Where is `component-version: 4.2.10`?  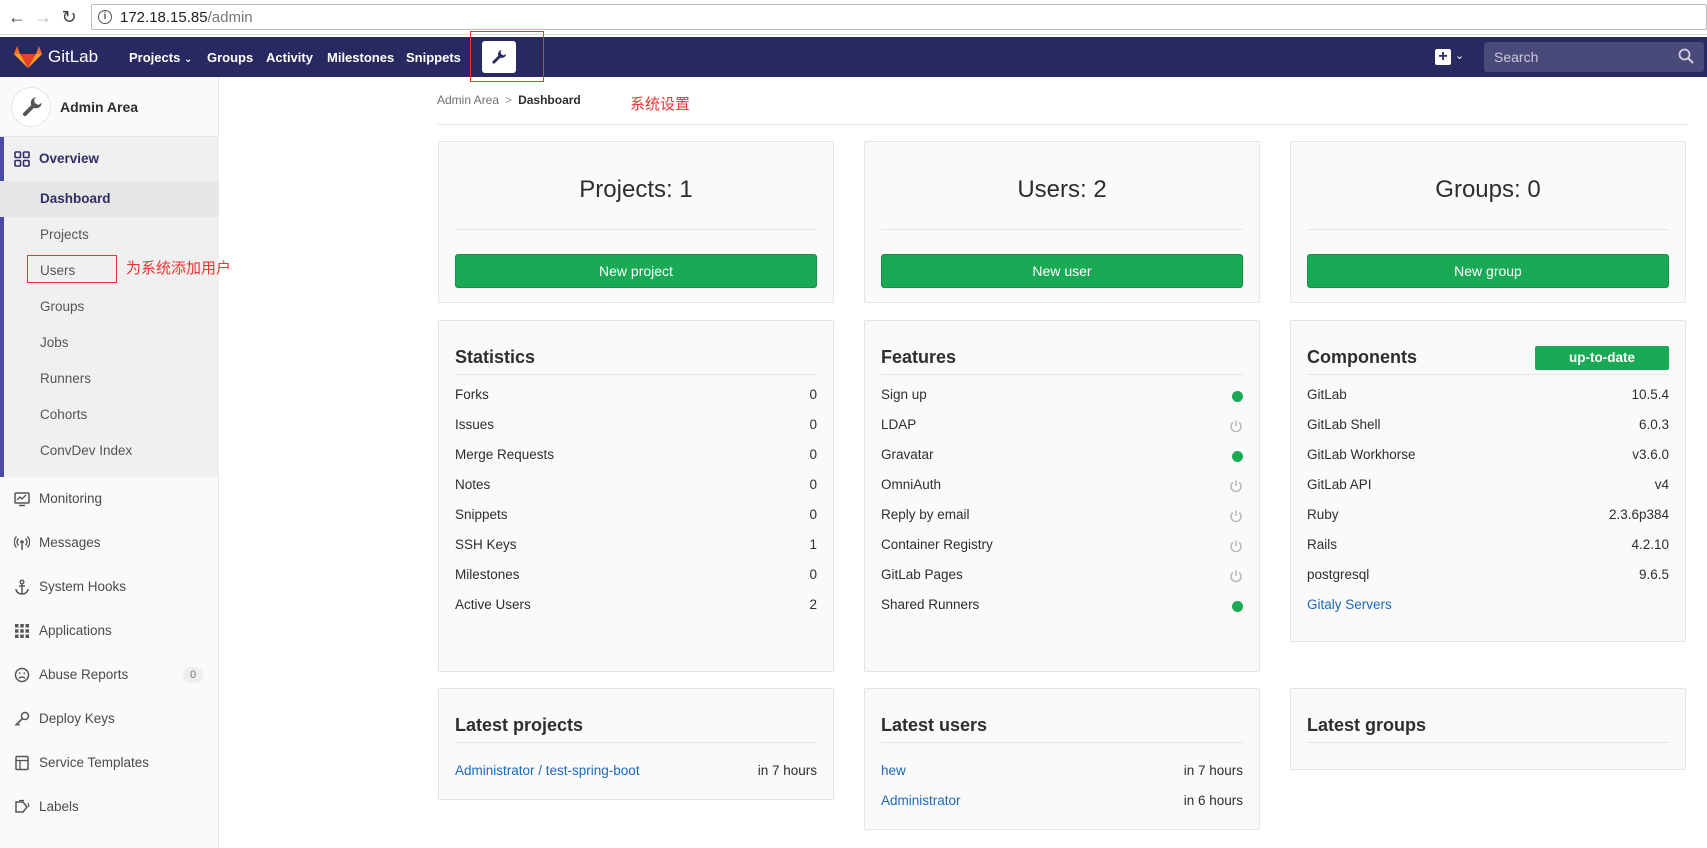 component-version: 4.2.10 is located at coordinates (1650, 544).